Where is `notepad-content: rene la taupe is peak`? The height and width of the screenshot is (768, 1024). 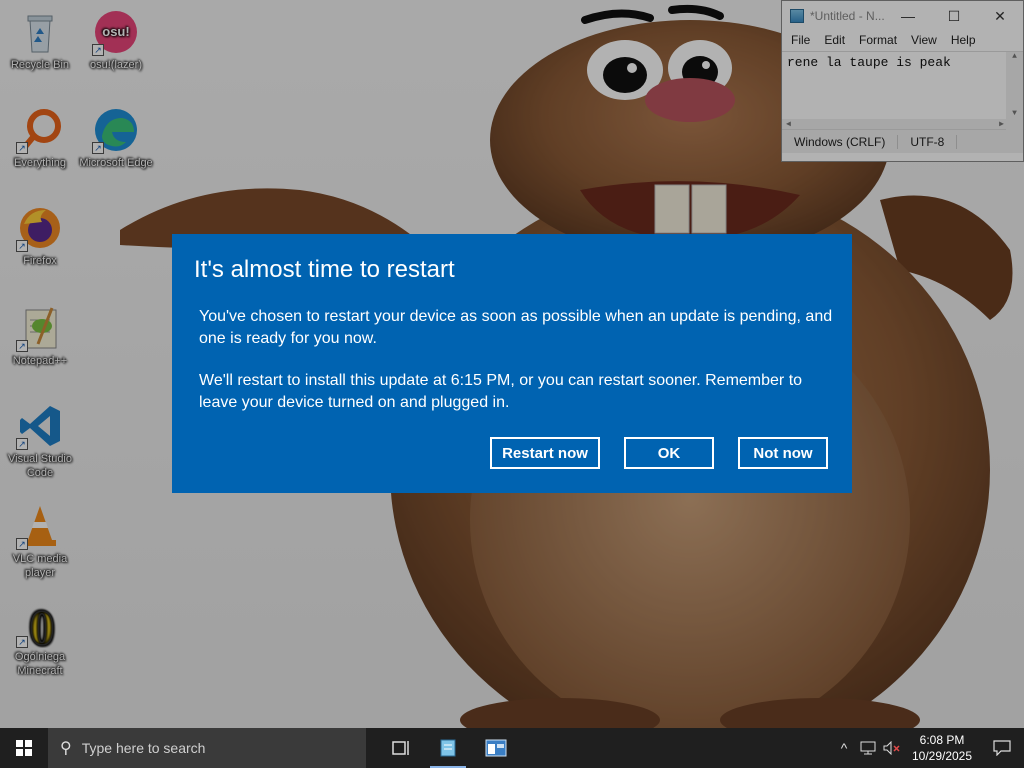
notepad-content: rene la taupe is peak is located at coordinates (869, 62).